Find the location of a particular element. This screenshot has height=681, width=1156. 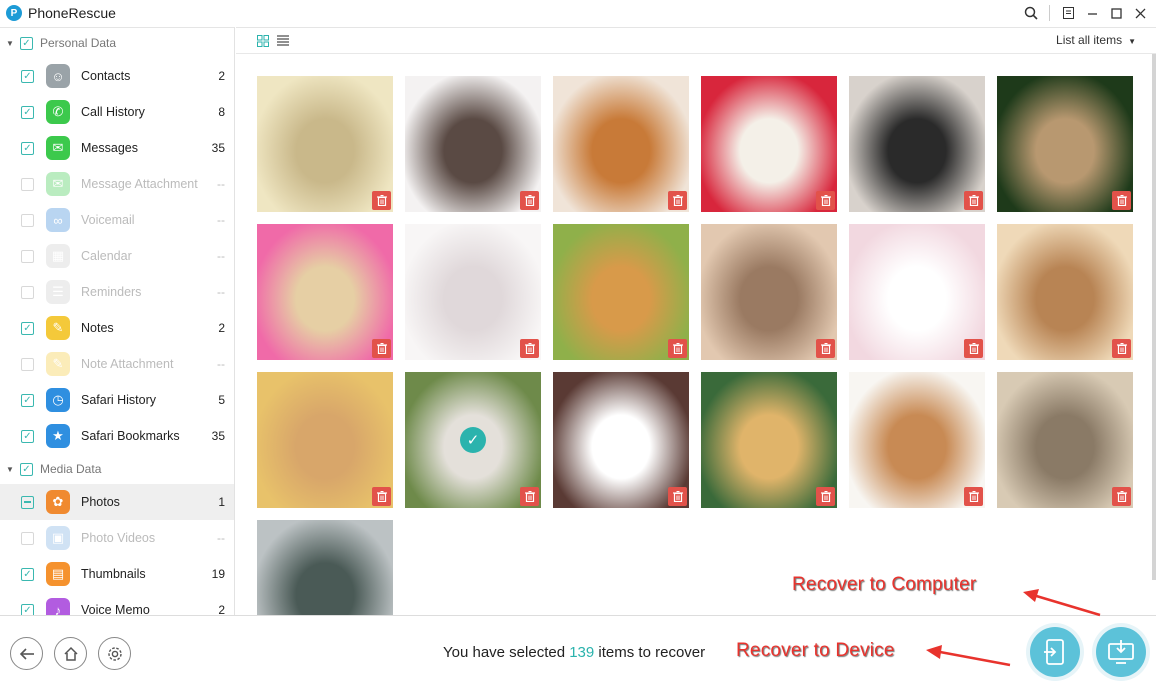

group-header: ▼ ✓ Media Data is located at coordinates (117, 469).